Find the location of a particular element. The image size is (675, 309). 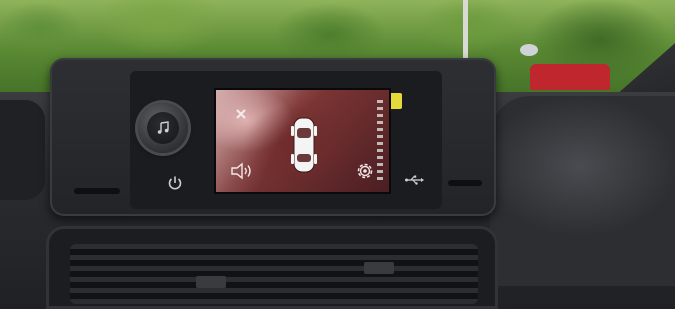

screen-glare is located at coordinates (302, 141).